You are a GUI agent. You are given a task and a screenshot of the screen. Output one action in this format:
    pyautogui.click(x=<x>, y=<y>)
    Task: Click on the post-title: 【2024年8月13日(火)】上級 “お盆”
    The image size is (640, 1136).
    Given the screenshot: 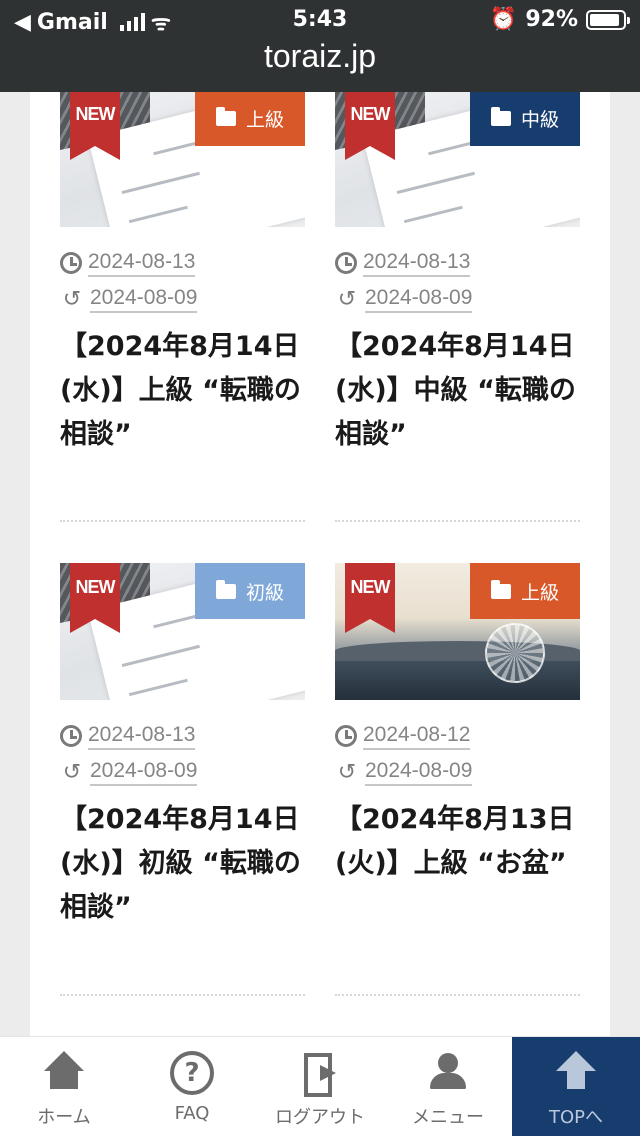 What is the action you would take?
    pyautogui.click(x=457, y=842)
    